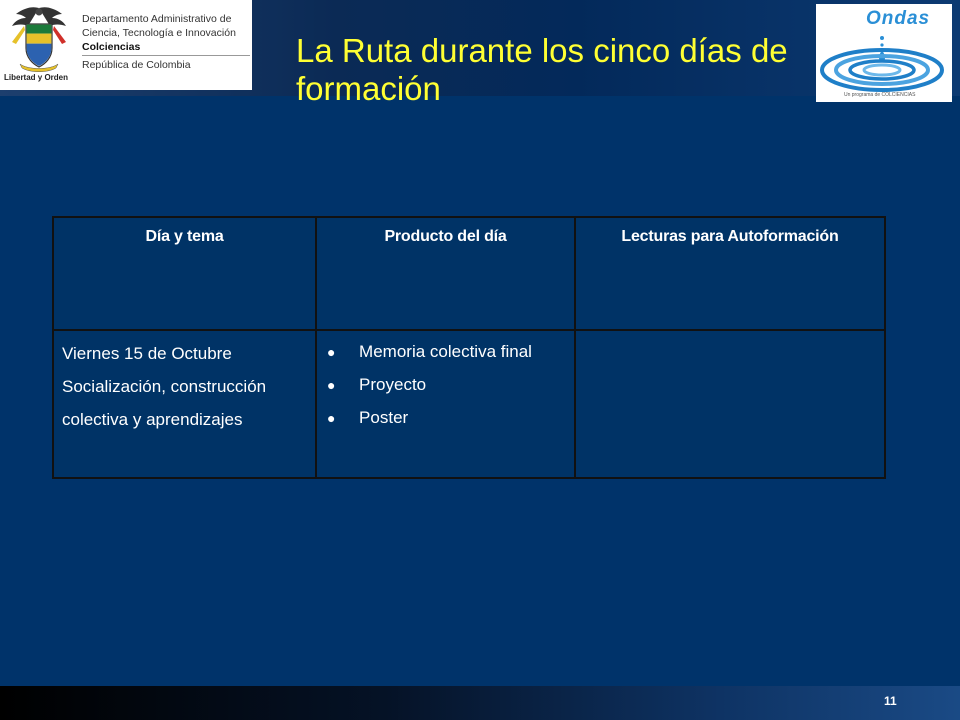 The width and height of the screenshot is (960, 720). Describe the element at coordinates (880, 95) in the screenshot. I see `ondas-tagline: Un programa de COLCIENCIAS` at that location.